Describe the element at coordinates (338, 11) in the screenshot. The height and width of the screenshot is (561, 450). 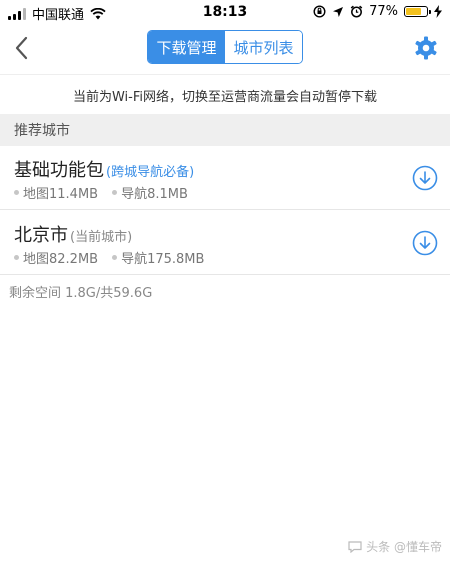
I see `location-arrow-icon` at that location.